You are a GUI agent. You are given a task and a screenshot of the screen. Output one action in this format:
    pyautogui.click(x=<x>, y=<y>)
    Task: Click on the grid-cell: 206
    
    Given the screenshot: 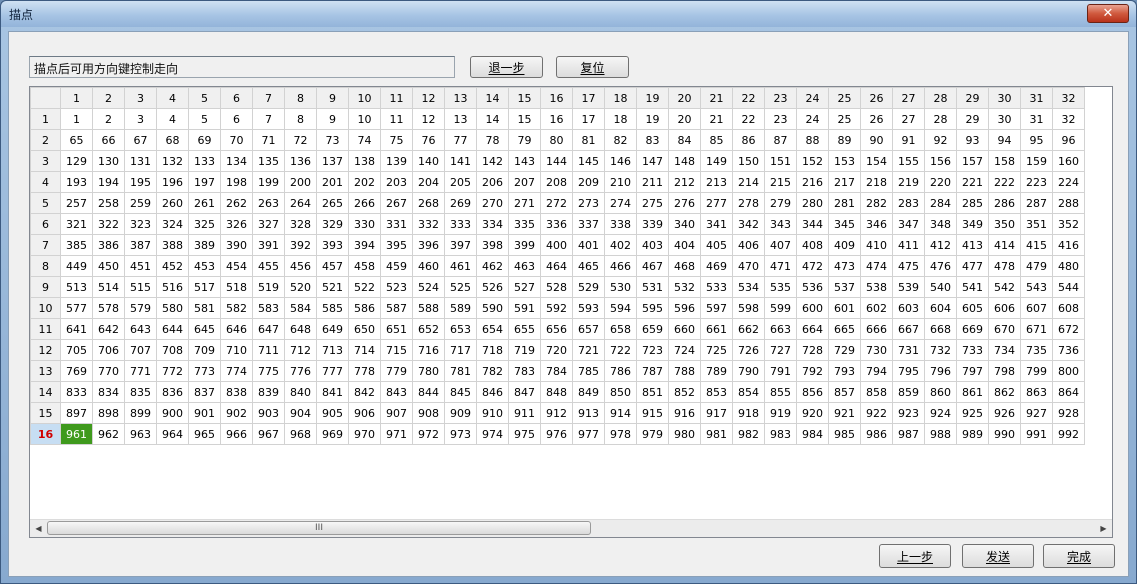 What is the action you would take?
    pyautogui.click(x=492, y=182)
    